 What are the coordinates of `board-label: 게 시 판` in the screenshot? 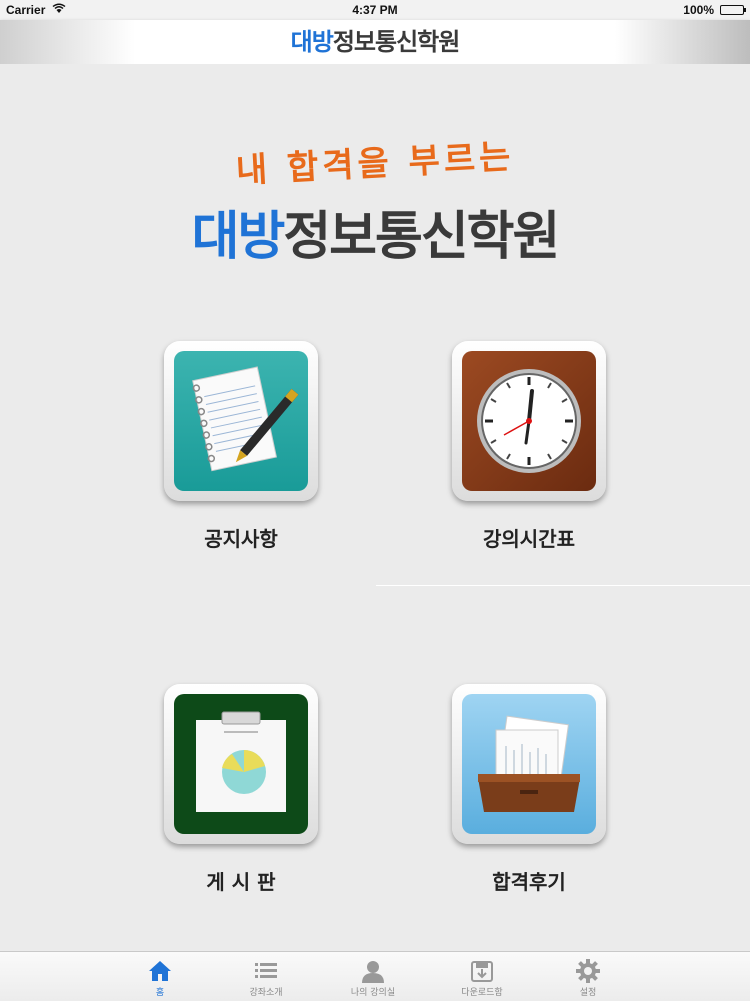 It's located at (241, 882).